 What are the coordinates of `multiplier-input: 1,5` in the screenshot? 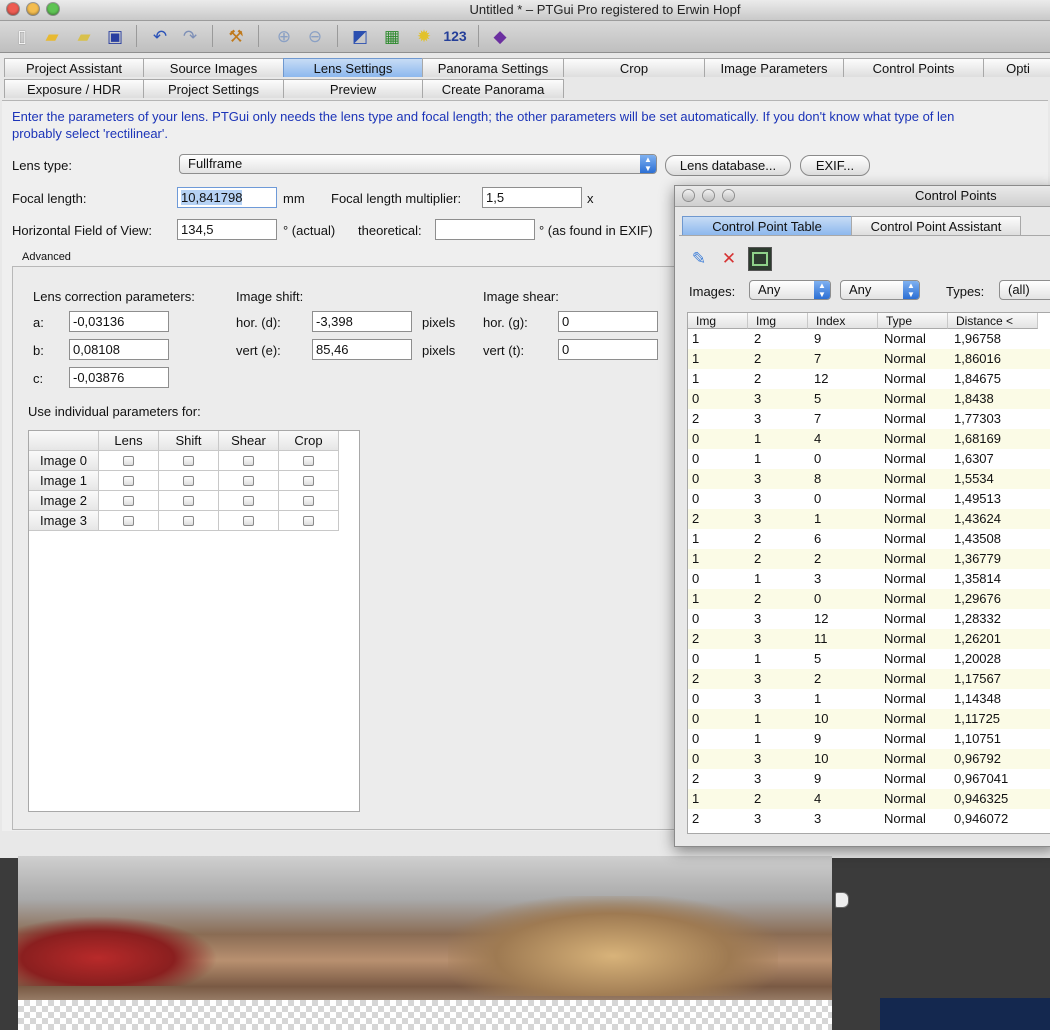 It's located at (532, 197).